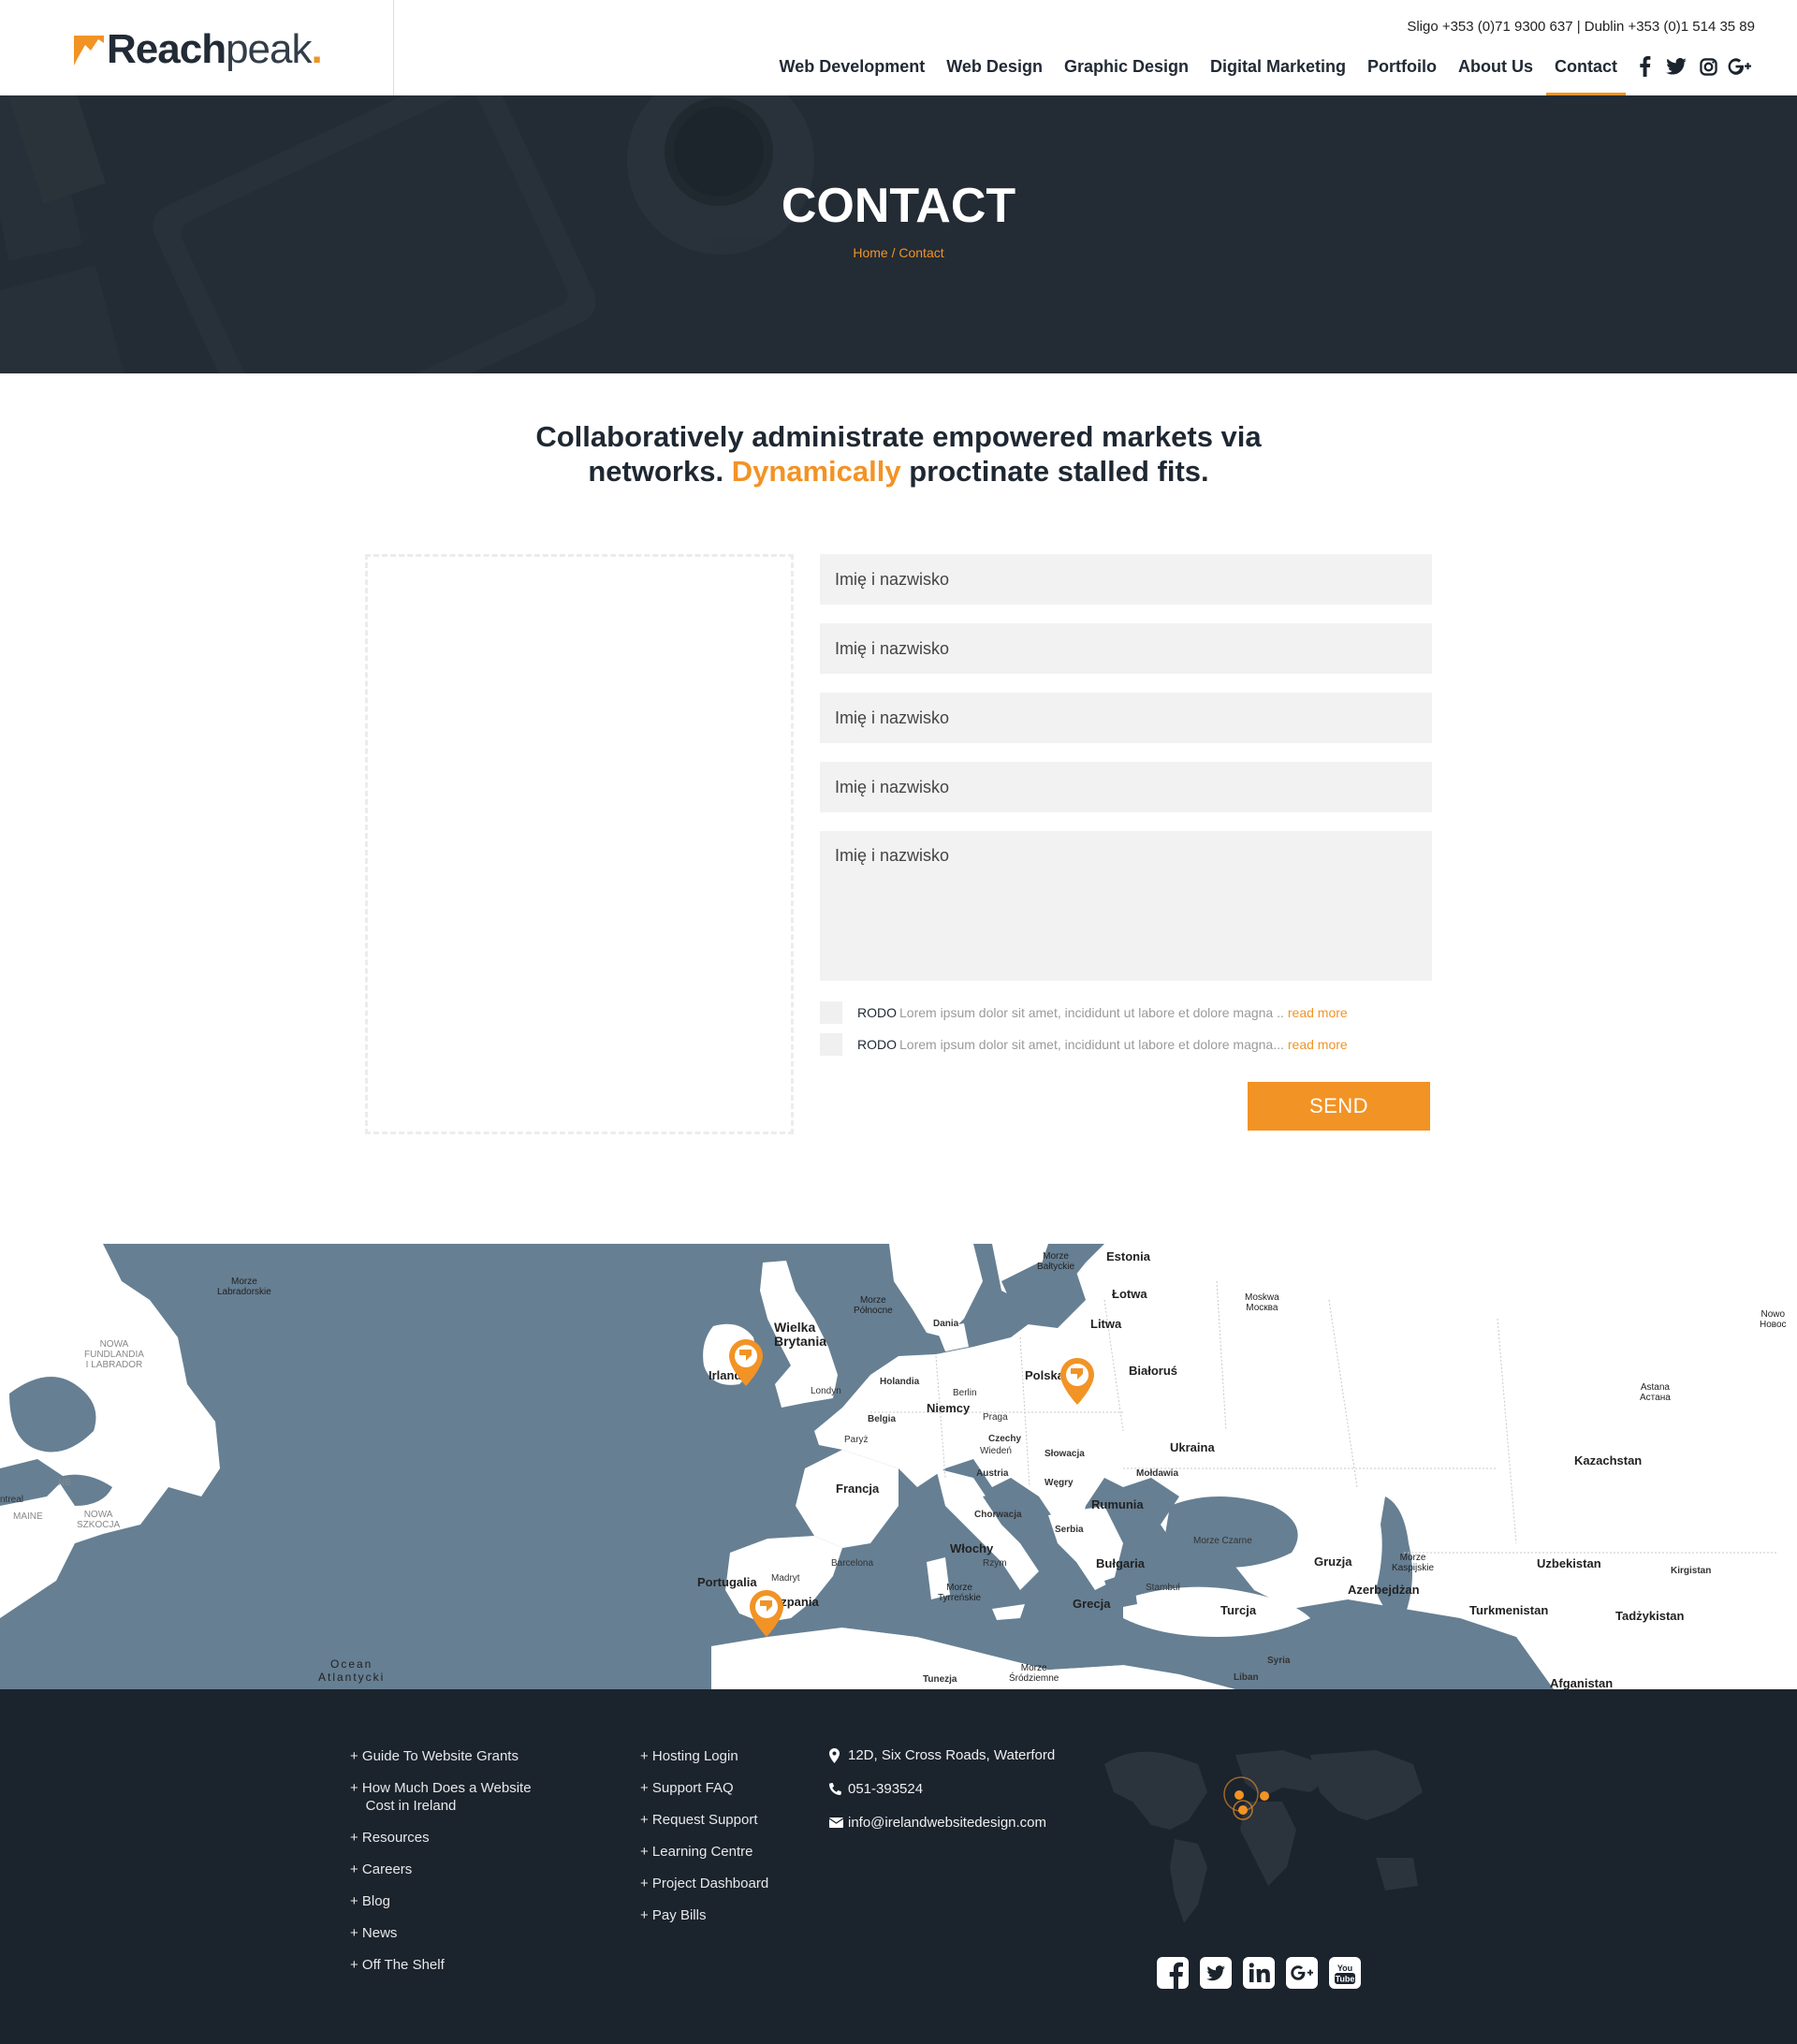  I want to click on consent-label-2: RODO, so click(877, 1044).